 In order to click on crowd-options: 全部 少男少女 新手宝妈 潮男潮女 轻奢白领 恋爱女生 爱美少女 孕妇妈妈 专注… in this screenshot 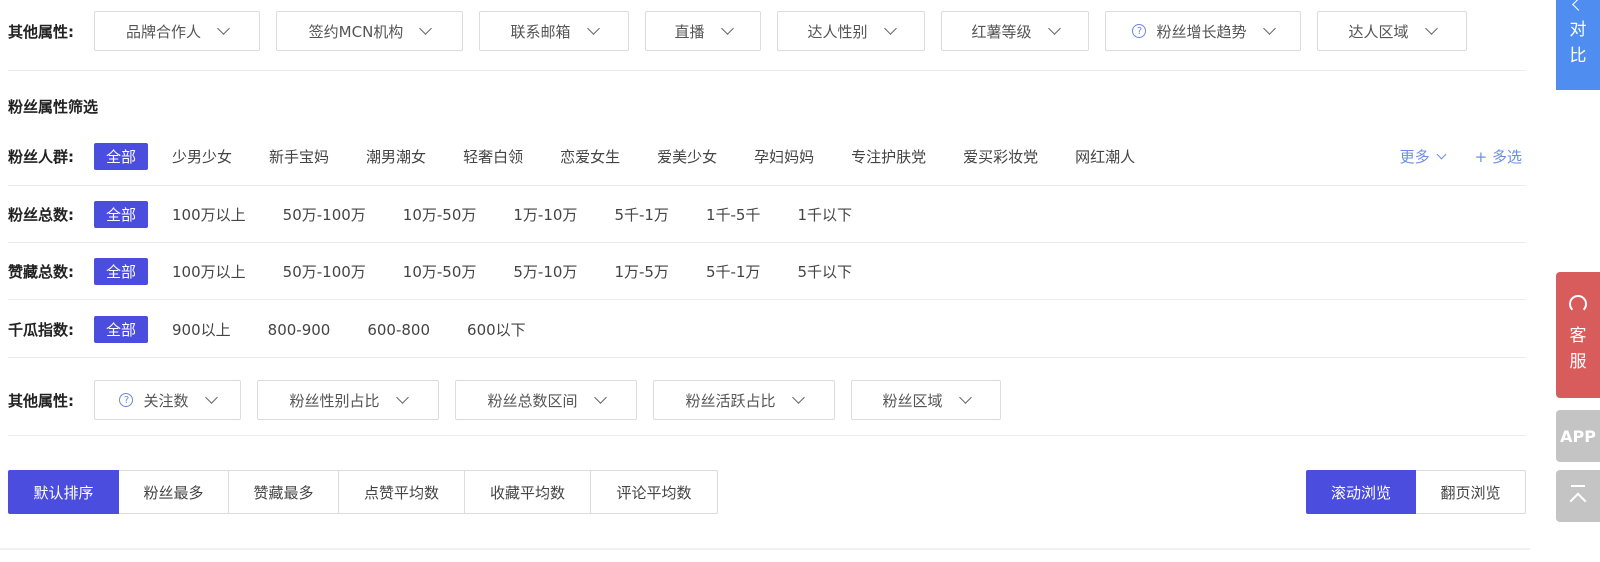, I will do `click(633, 156)`.